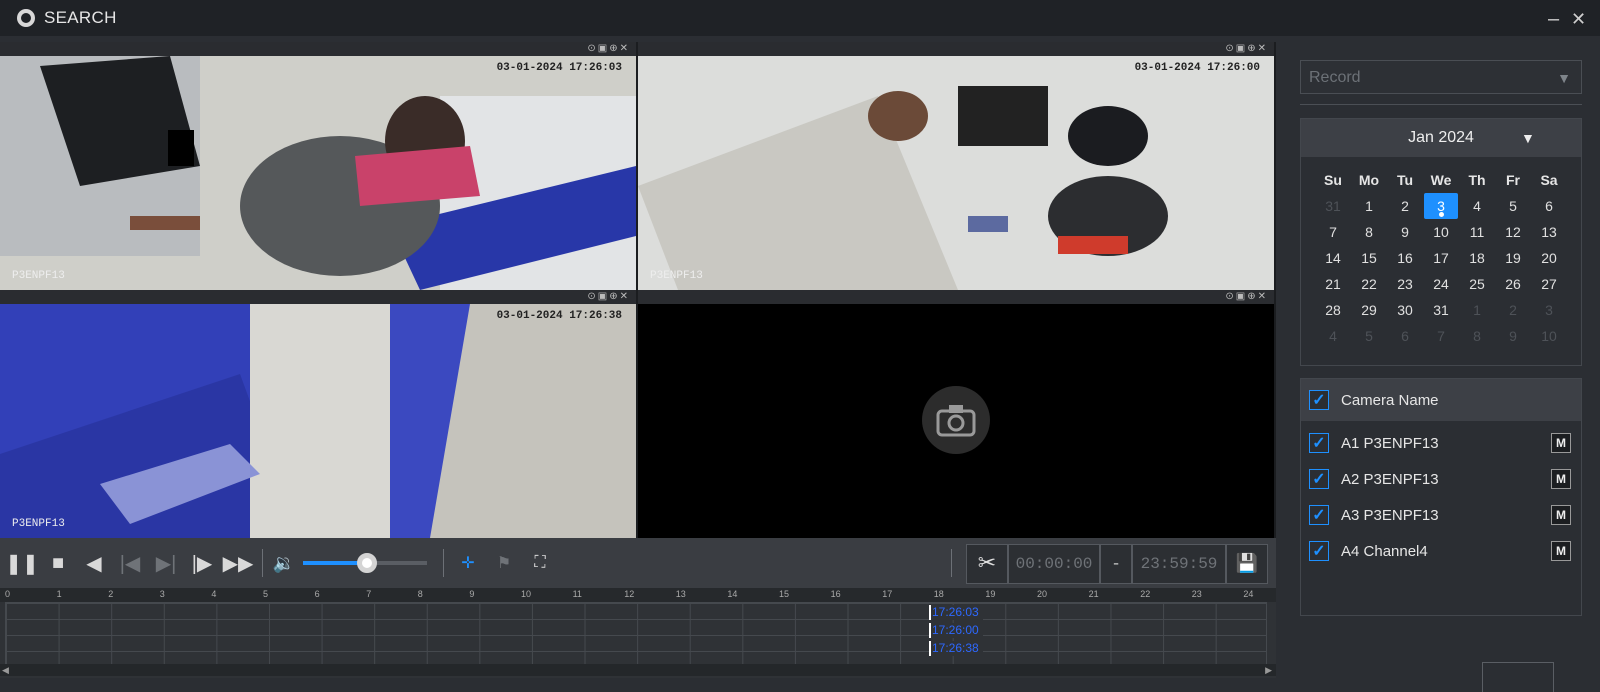 The image size is (1600, 692). What do you see at coordinates (22, 563) in the screenshot?
I see `pause-button: ❚❚` at bounding box center [22, 563].